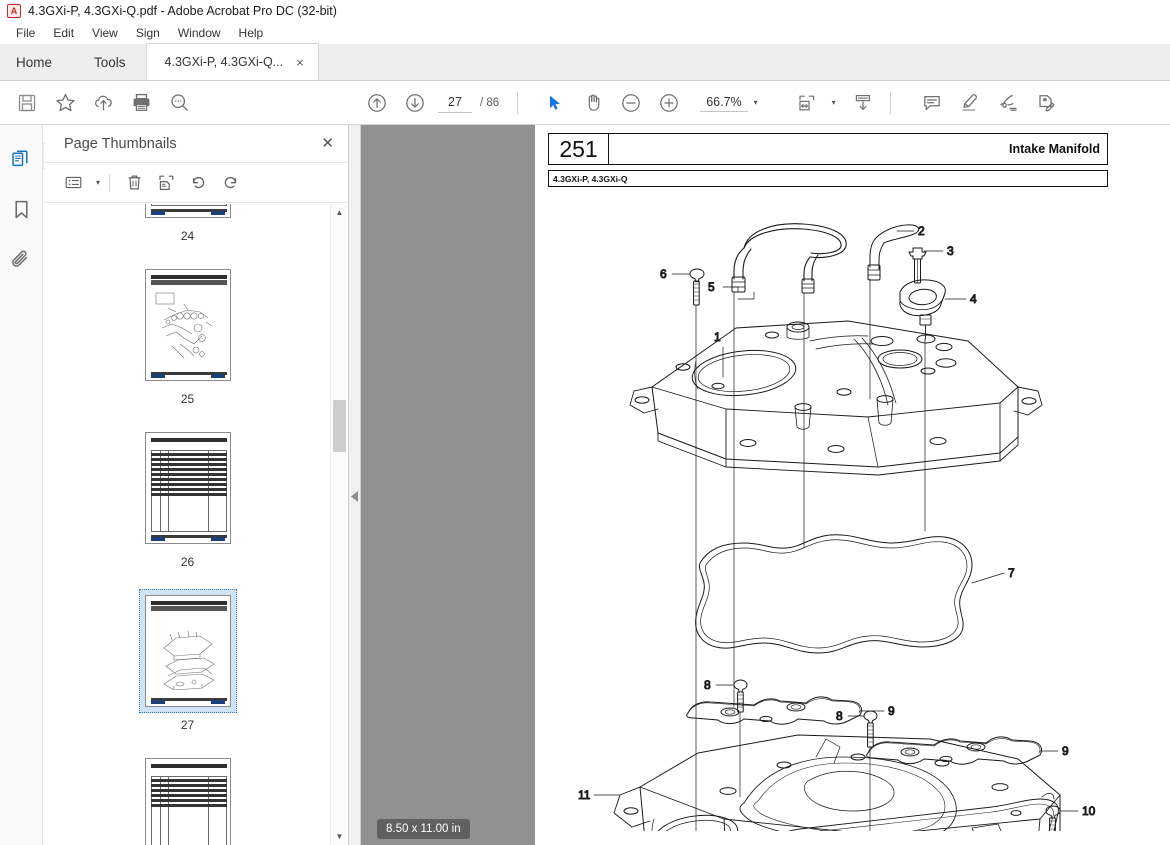  What do you see at coordinates (578, 149) in the screenshot?
I see `page-number-box: 251` at bounding box center [578, 149].